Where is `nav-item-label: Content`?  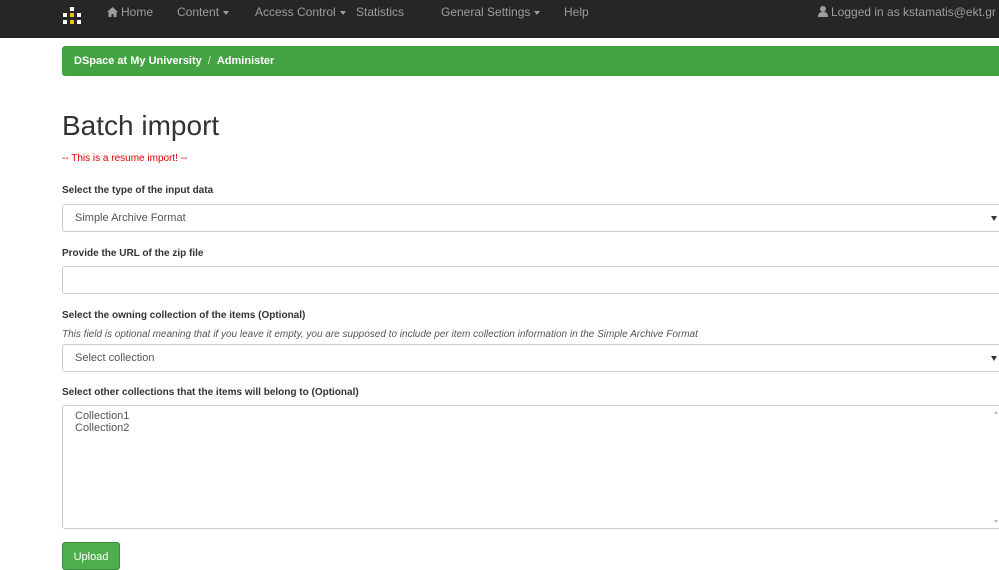
nav-item-label: Content is located at coordinates (198, 12).